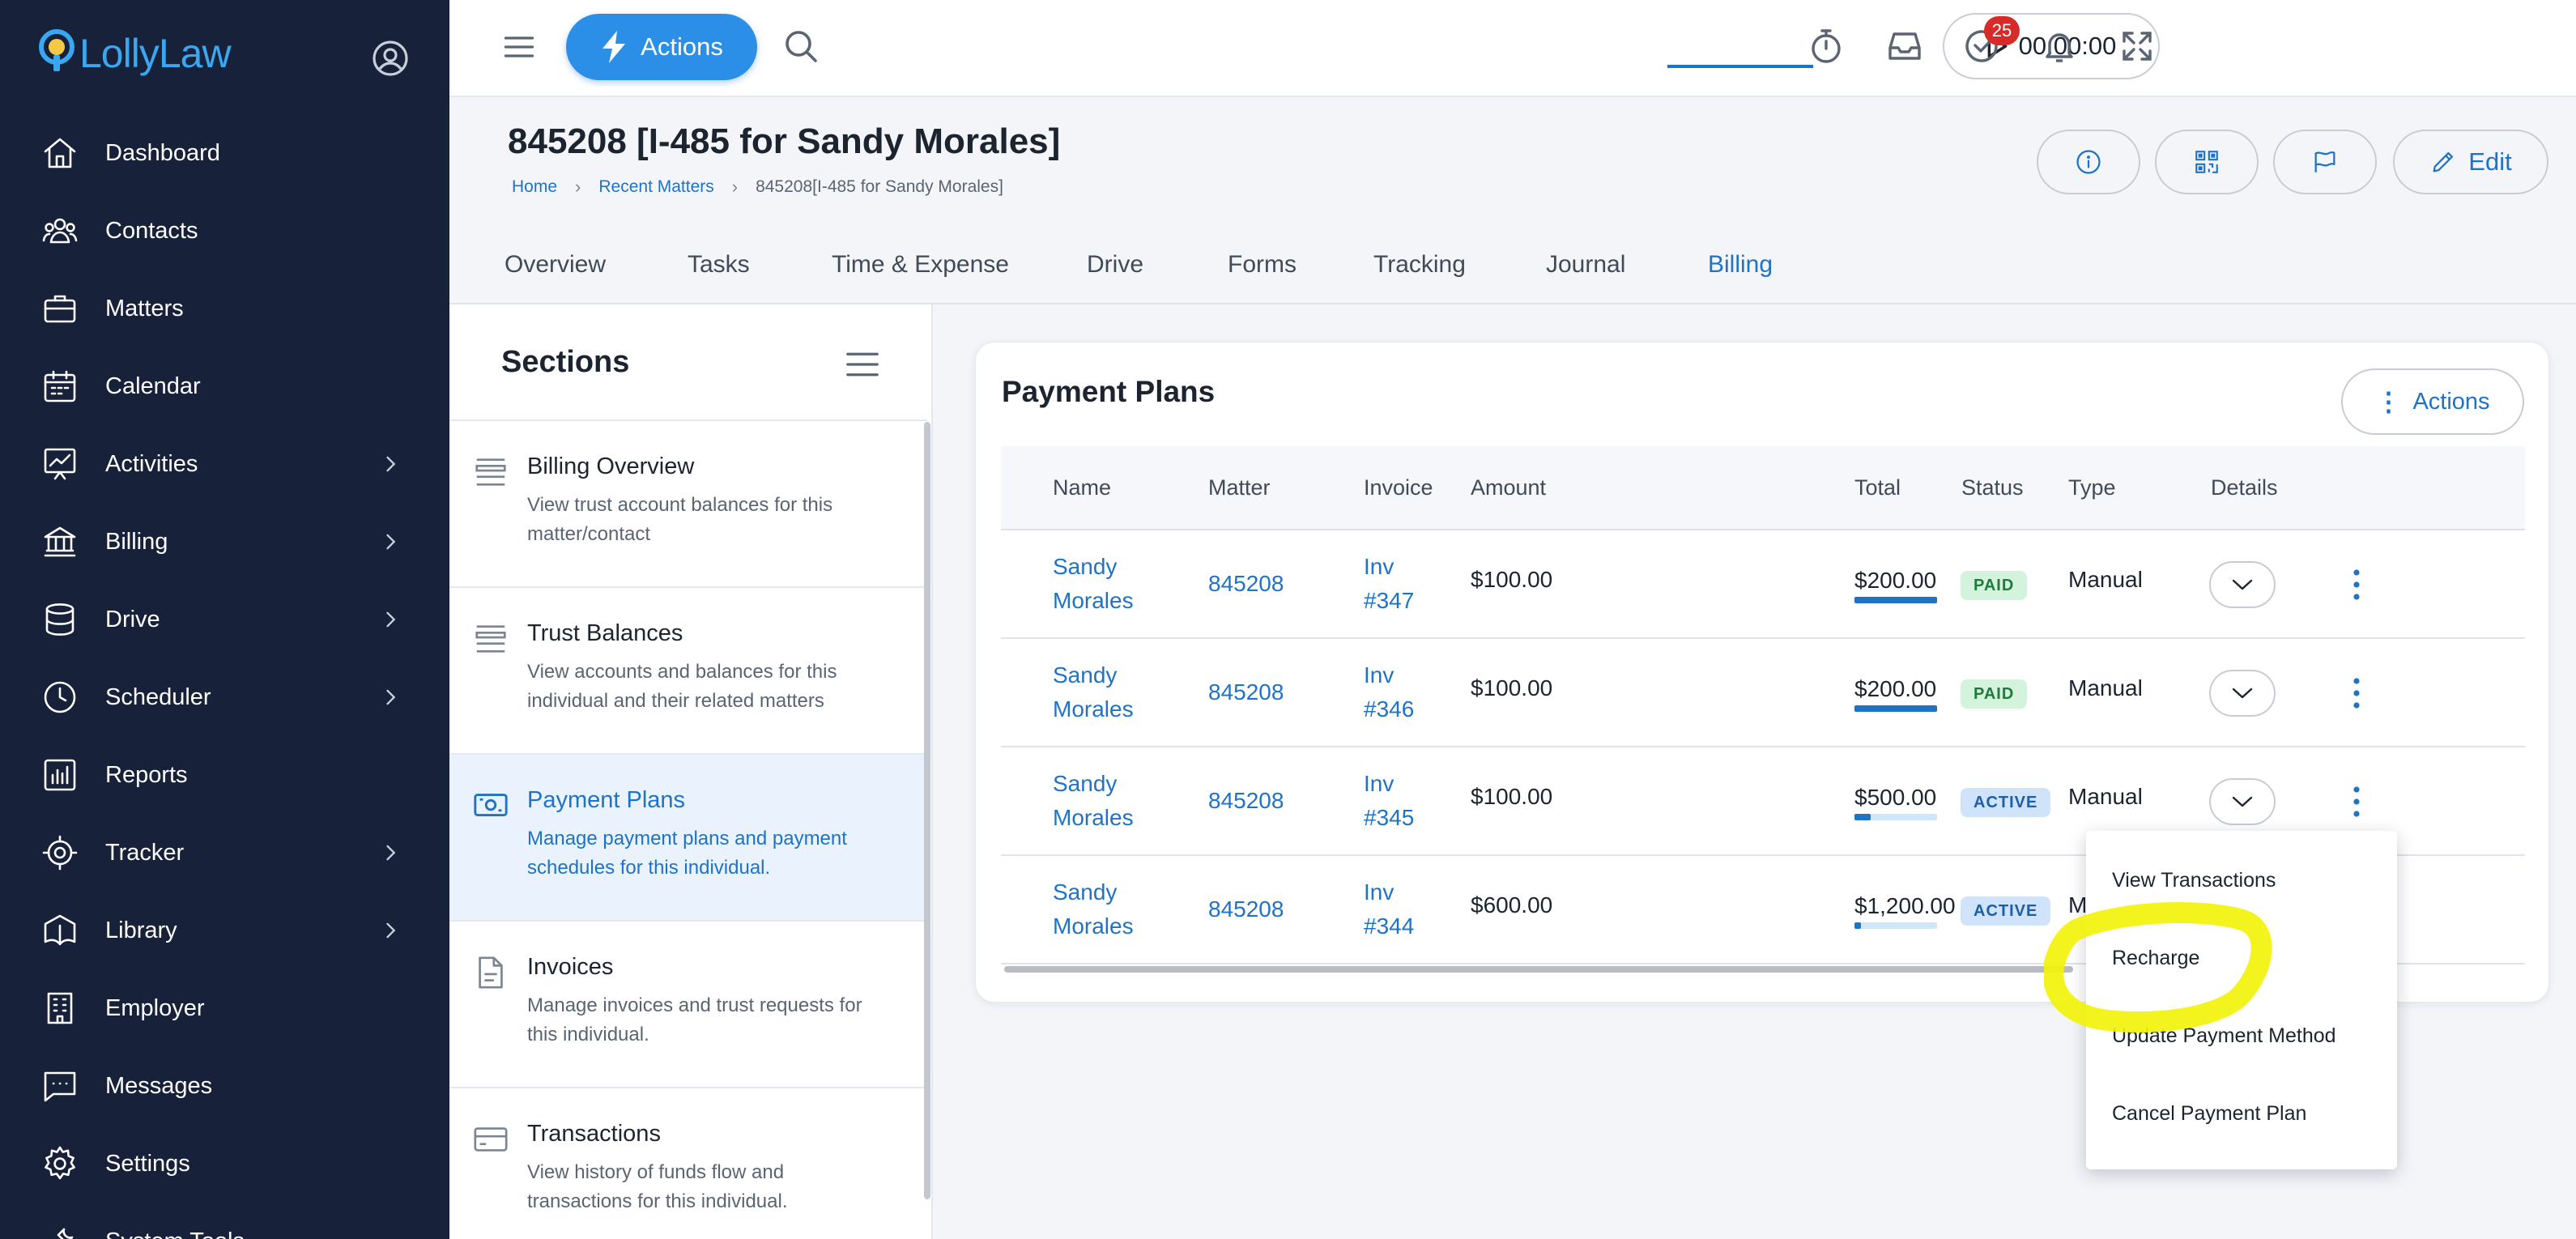  Describe the element at coordinates (60, 309) in the screenshot. I see `briefcase-icon` at that location.